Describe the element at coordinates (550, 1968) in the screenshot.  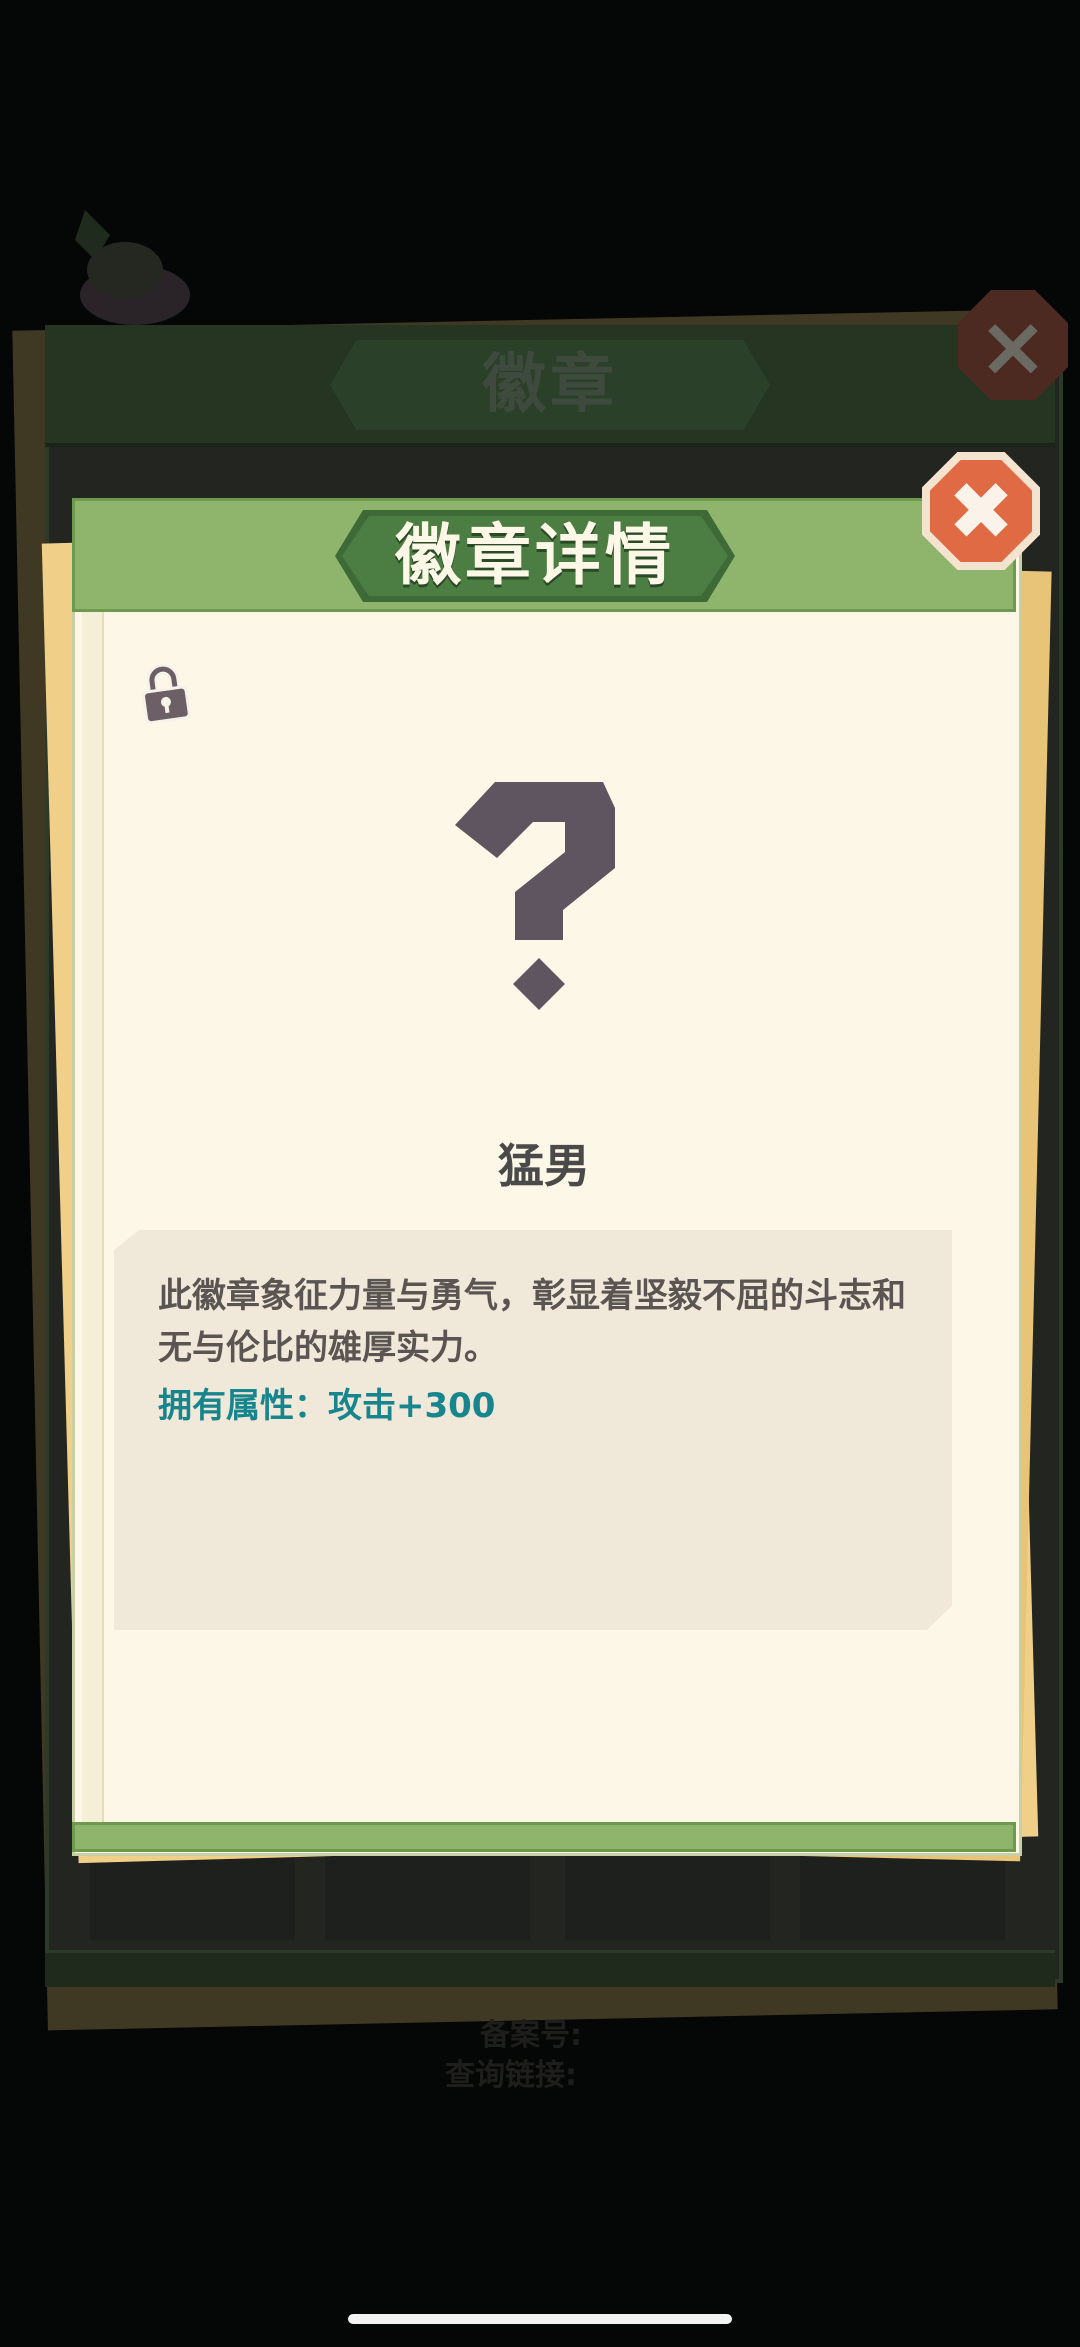
I see `background-panel-footer` at that location.